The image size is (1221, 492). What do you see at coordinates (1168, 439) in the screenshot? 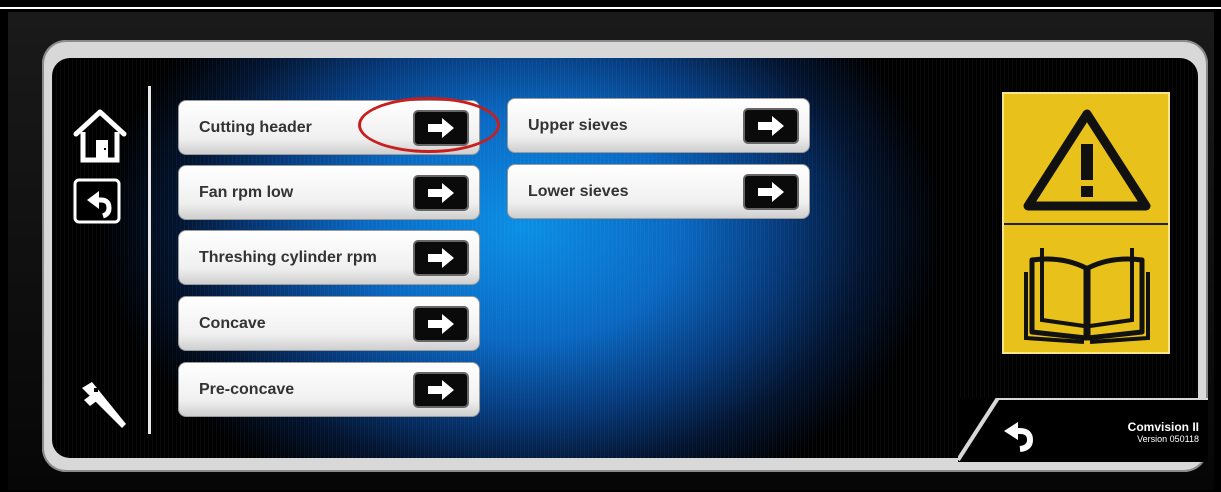
I see `version-text: Version 050118` at bounding box center [1168, 439].